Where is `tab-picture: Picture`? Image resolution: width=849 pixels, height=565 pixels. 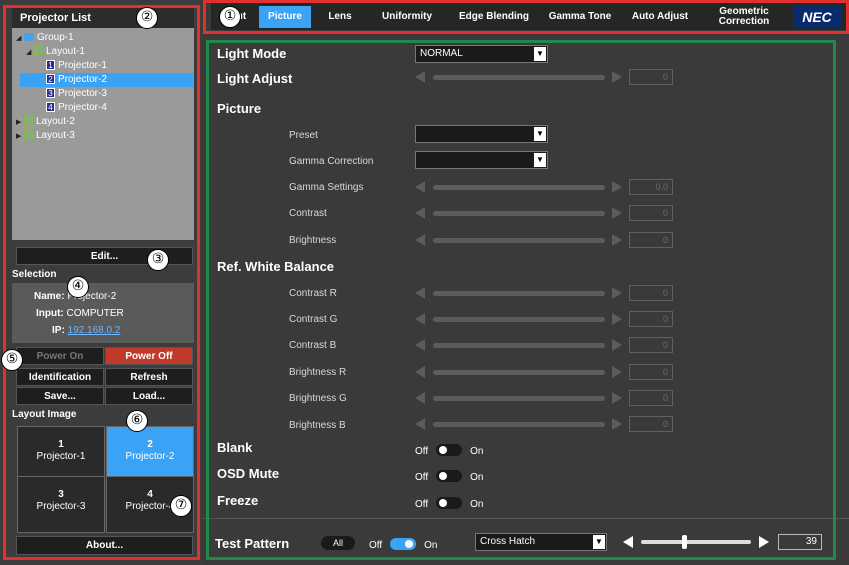 tab-picture: Picture is located at coordinates (285, 17).